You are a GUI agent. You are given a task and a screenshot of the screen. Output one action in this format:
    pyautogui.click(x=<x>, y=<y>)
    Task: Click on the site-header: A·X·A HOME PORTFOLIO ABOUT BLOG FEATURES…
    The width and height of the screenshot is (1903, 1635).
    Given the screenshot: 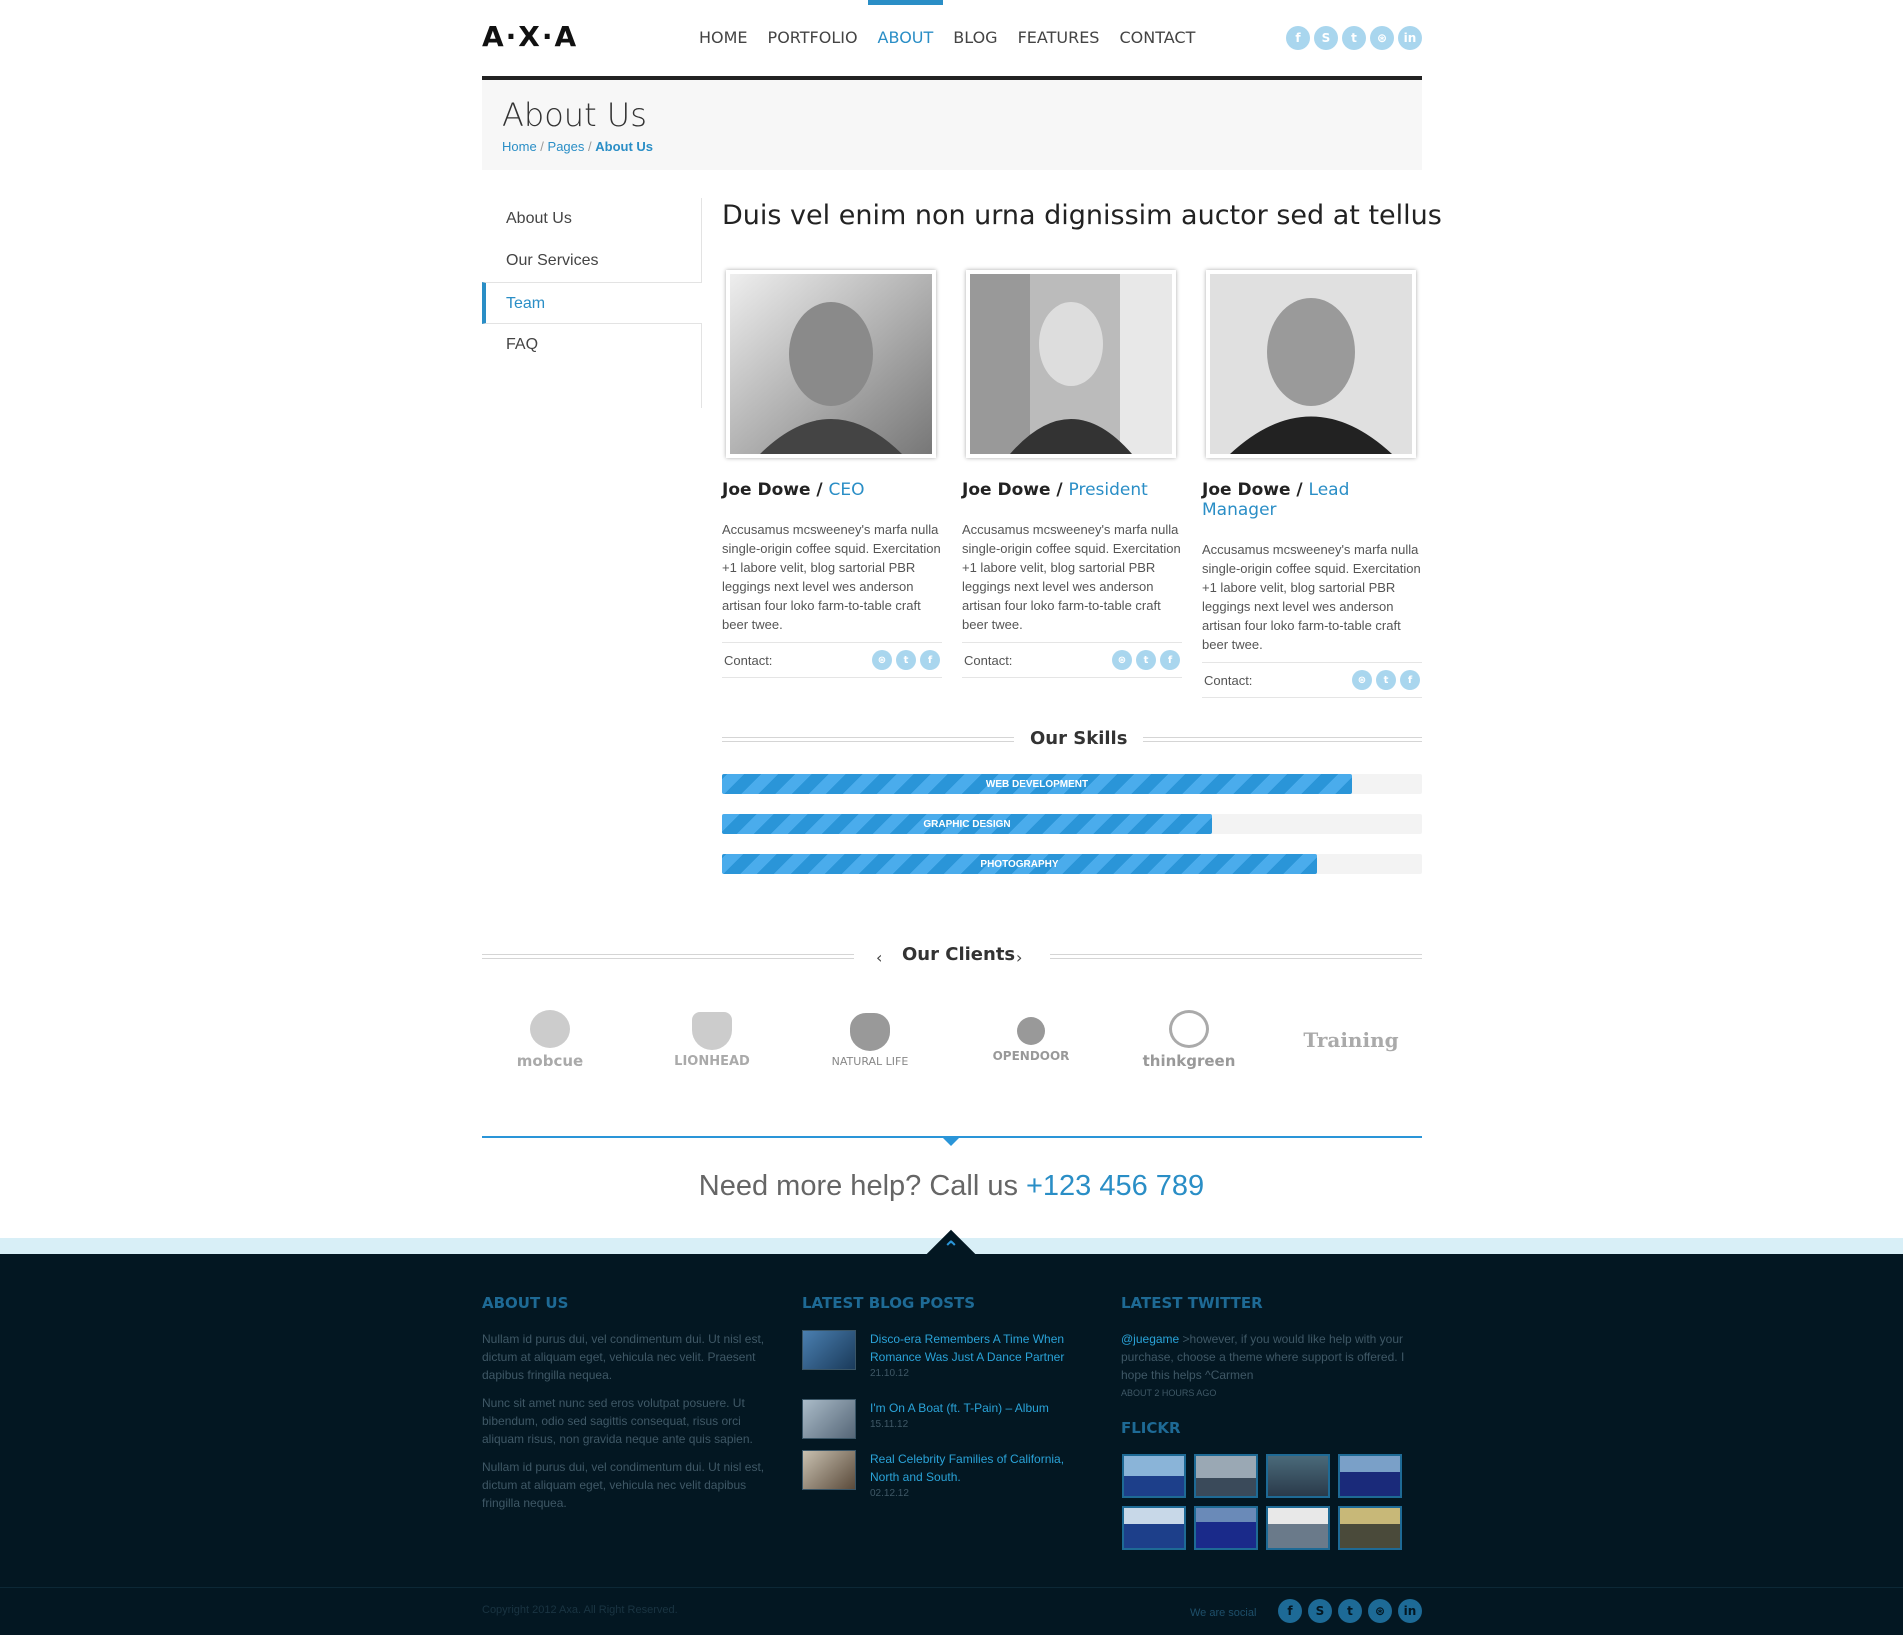 What is the action you would take?
    pyautogui.click(x=952, y=40)
    